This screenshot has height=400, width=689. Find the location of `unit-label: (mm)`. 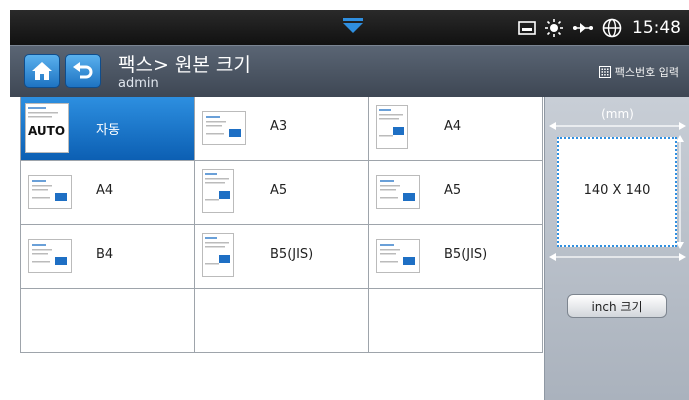

unit-label: (mm) is located at coordinates (617, 114).